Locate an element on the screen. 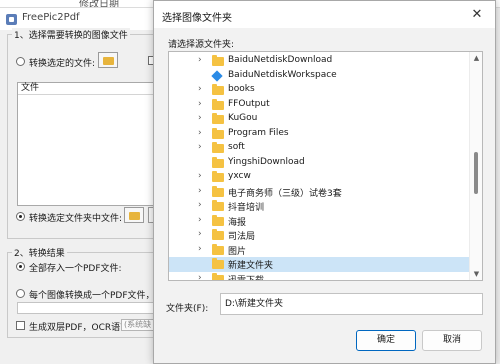 Image resolution: width=500 pixels, height=364 pixels. tree-item: › yxcw is located at coordinates (319, 177).